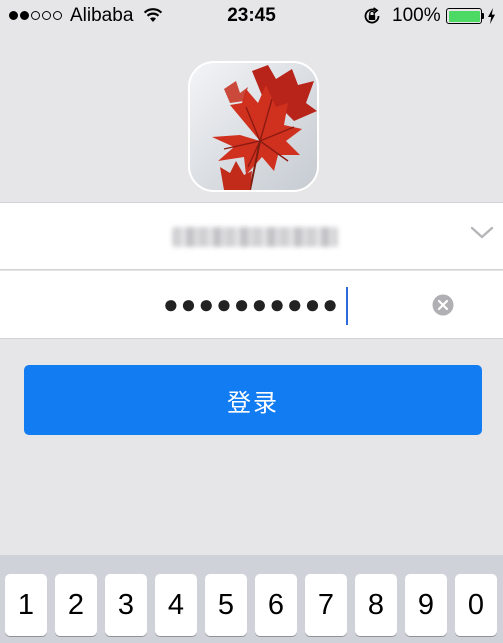 The height and width of the screenshot is (643, 503). I want to click on clear-circle-icon, so click(443, 305).